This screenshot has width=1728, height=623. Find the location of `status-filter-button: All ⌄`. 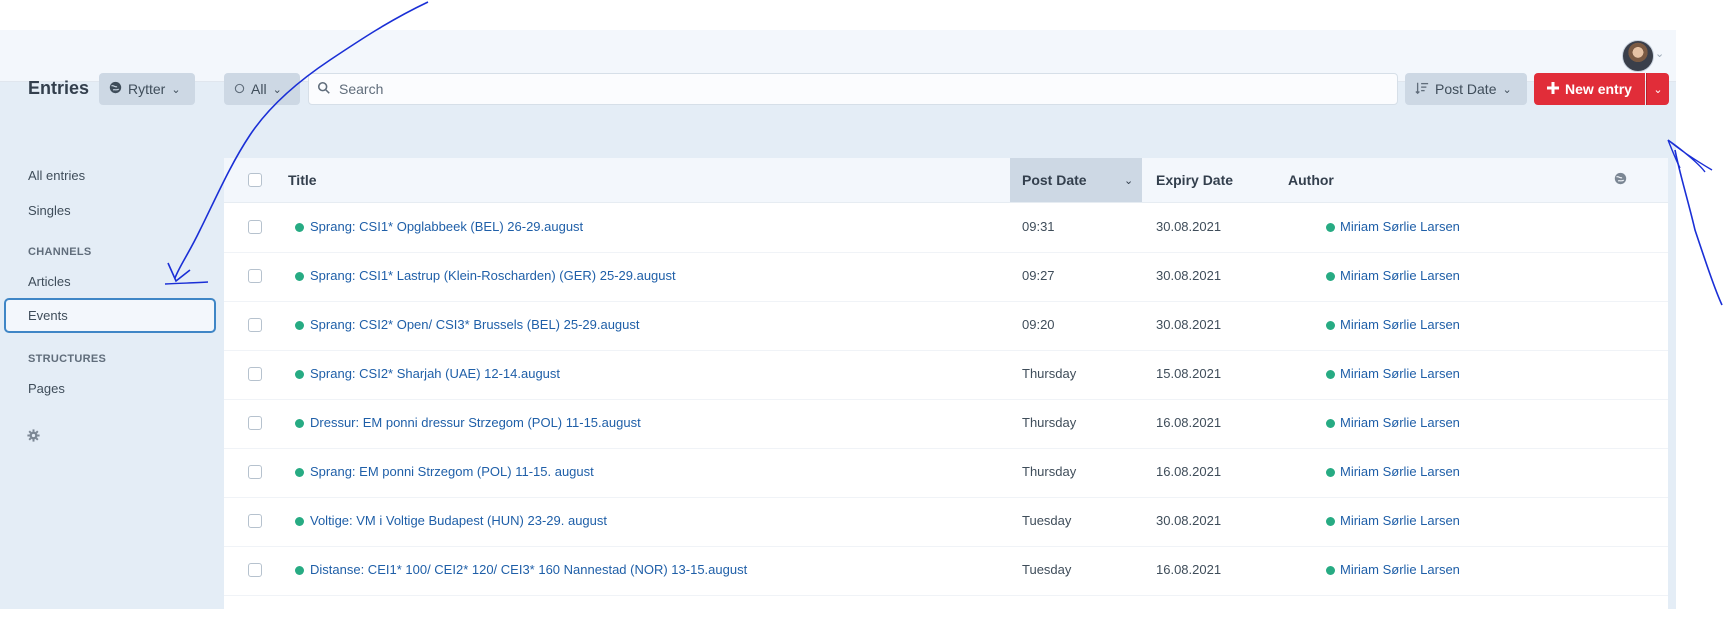

status-filter-button: All ⌄ is located at coordinates (262, 89).